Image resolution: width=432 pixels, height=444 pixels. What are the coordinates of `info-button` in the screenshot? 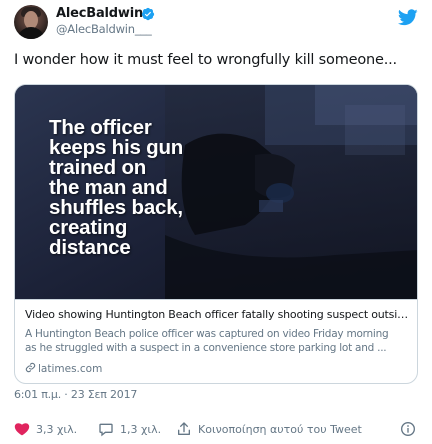 It's located at (409, 429).